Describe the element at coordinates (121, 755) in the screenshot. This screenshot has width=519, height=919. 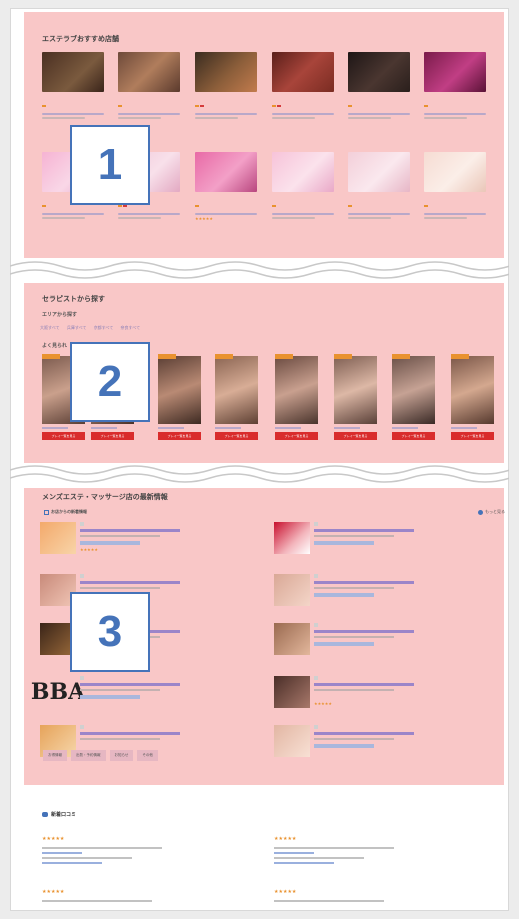
I see `category-tab: お知らせ` at that location.